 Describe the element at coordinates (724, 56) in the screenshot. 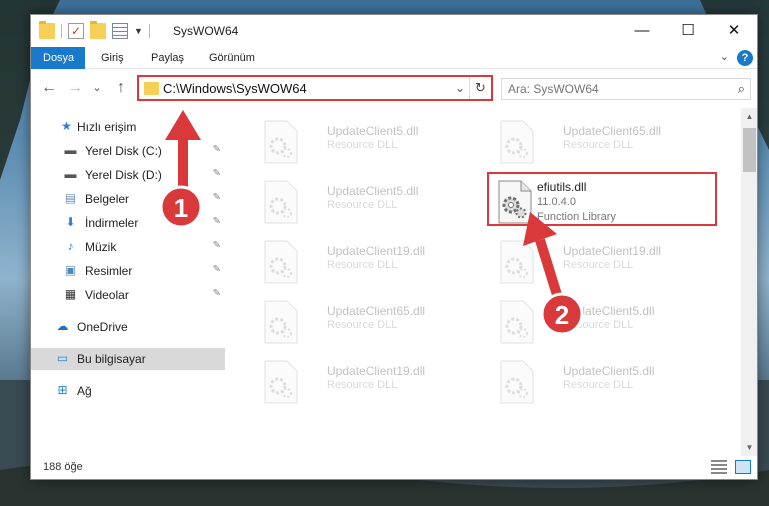

I see `expand-ribbon-button: ⌄` at that location.